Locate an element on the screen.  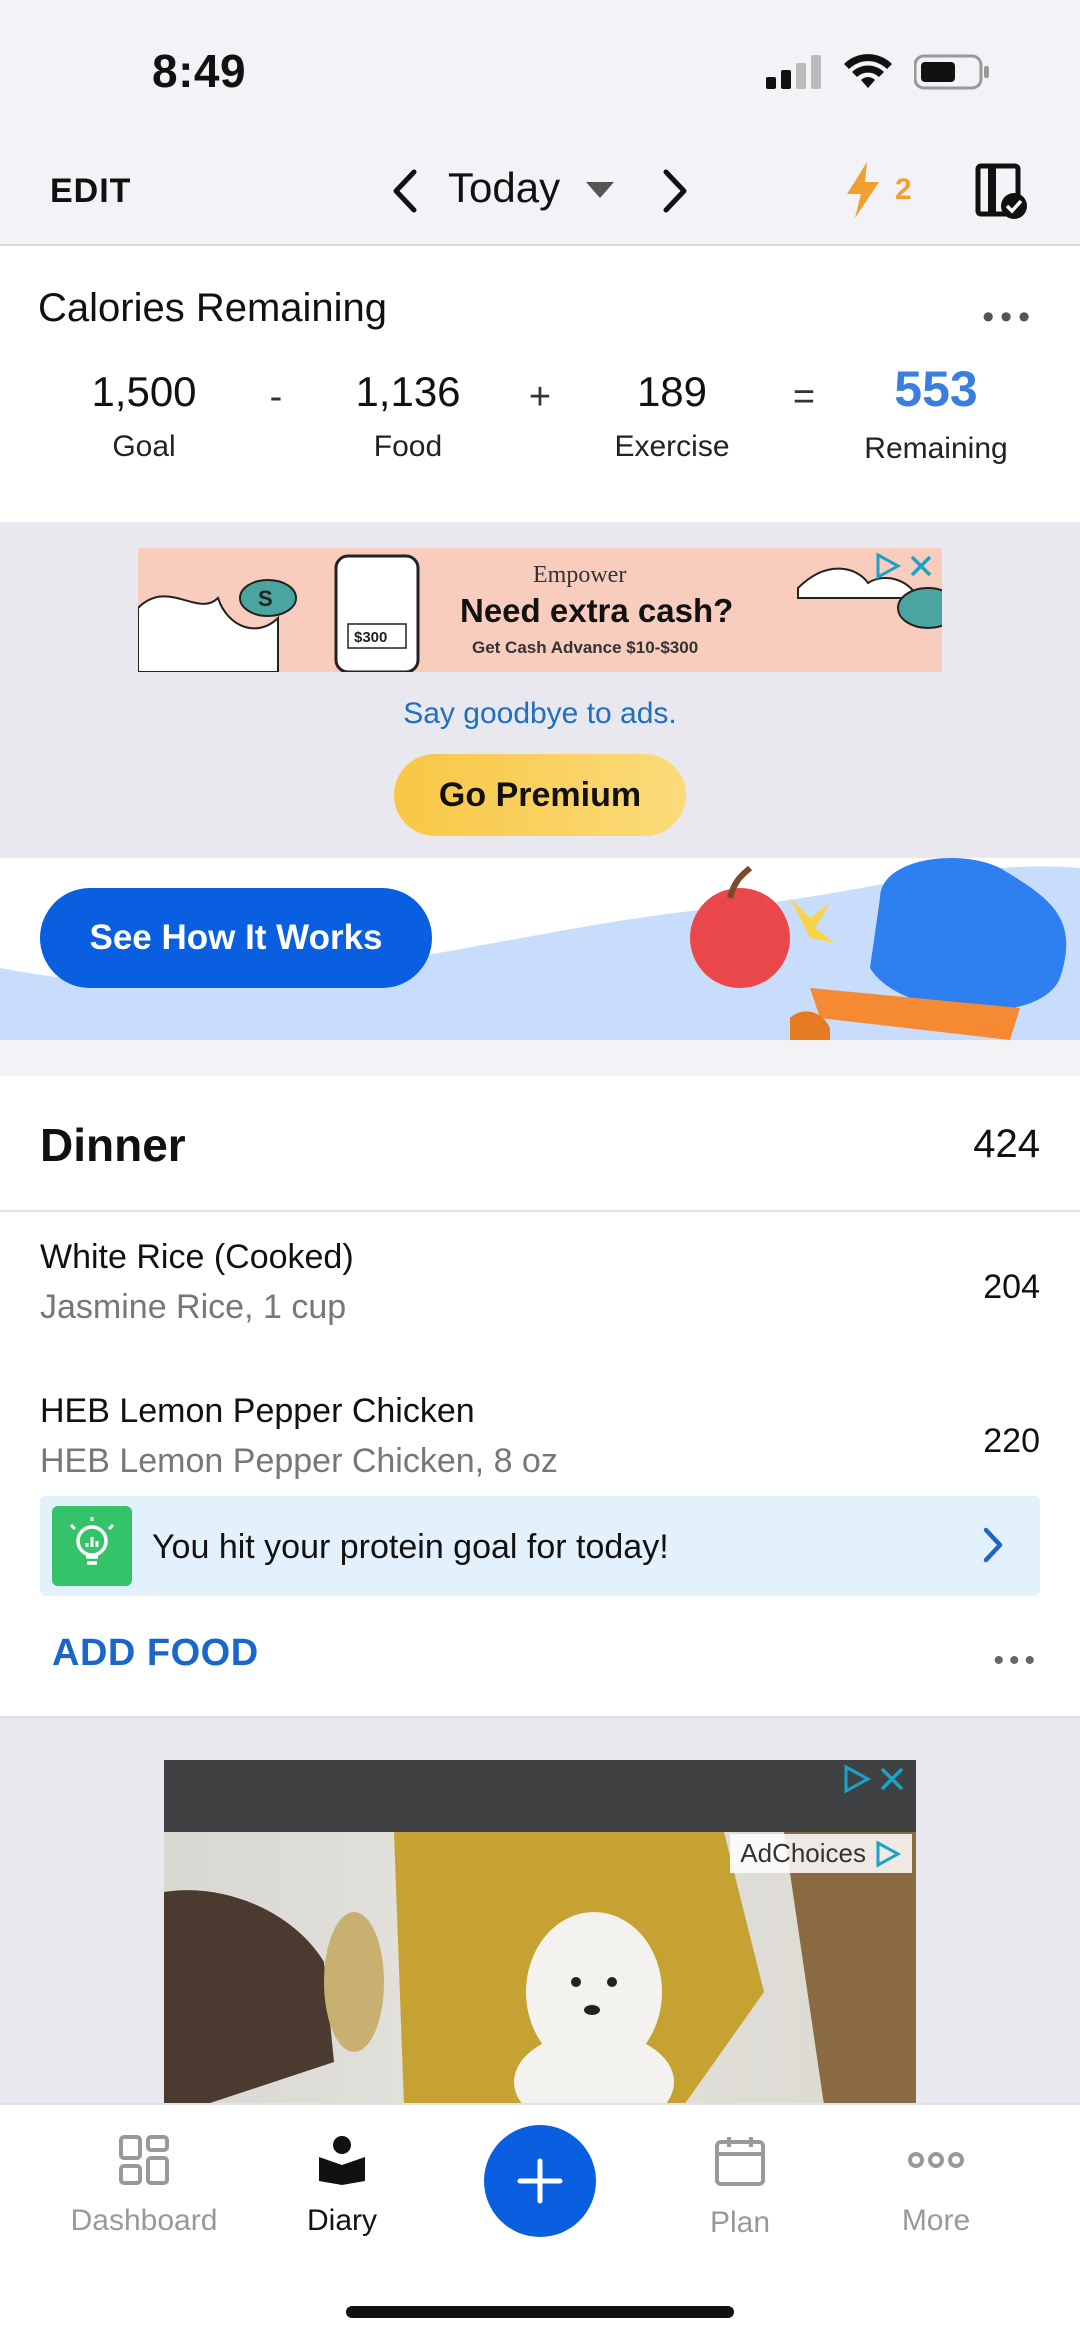
adchoices-label: AdChoices is located at coordinates (803, 1853).